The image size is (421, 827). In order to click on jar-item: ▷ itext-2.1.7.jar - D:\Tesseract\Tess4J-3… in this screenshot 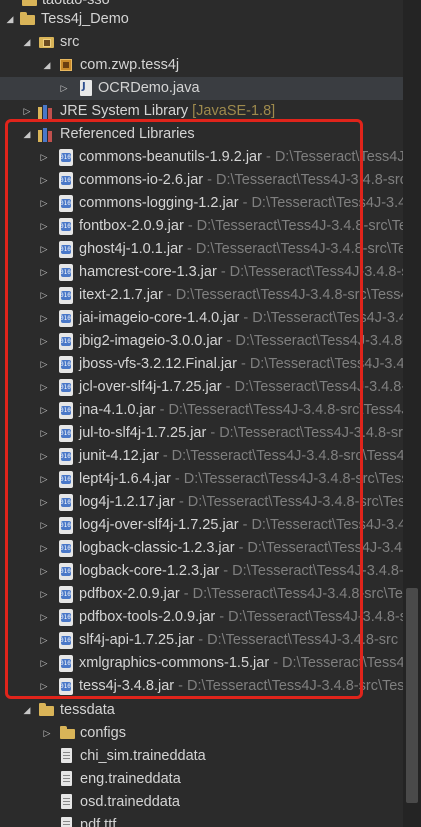, I will do `click(201, 295)`.